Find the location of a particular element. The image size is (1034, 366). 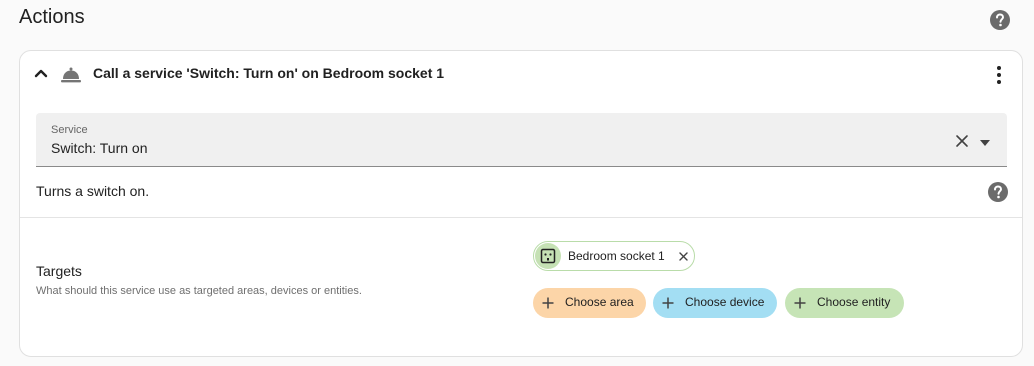

service-field-label: Service is located at coordinates (69, 130).